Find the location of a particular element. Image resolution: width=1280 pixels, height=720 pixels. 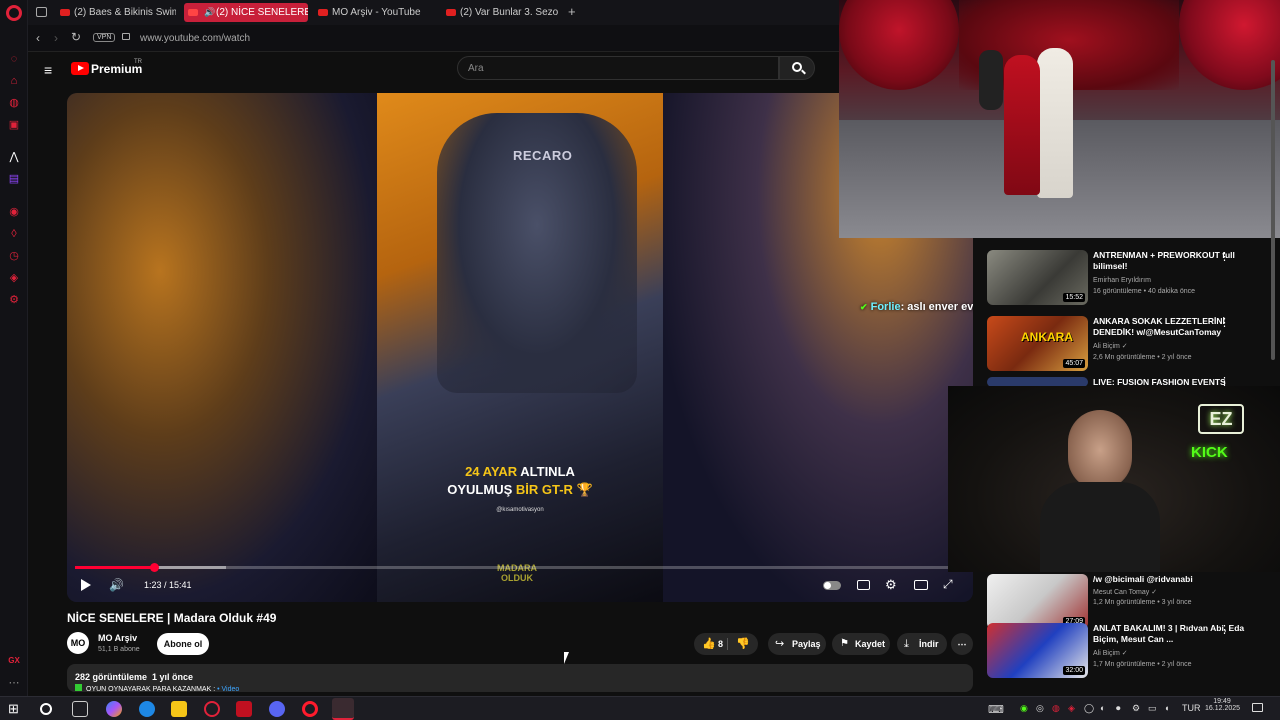

page-scrollbar is located at coordinates (1273, 210).